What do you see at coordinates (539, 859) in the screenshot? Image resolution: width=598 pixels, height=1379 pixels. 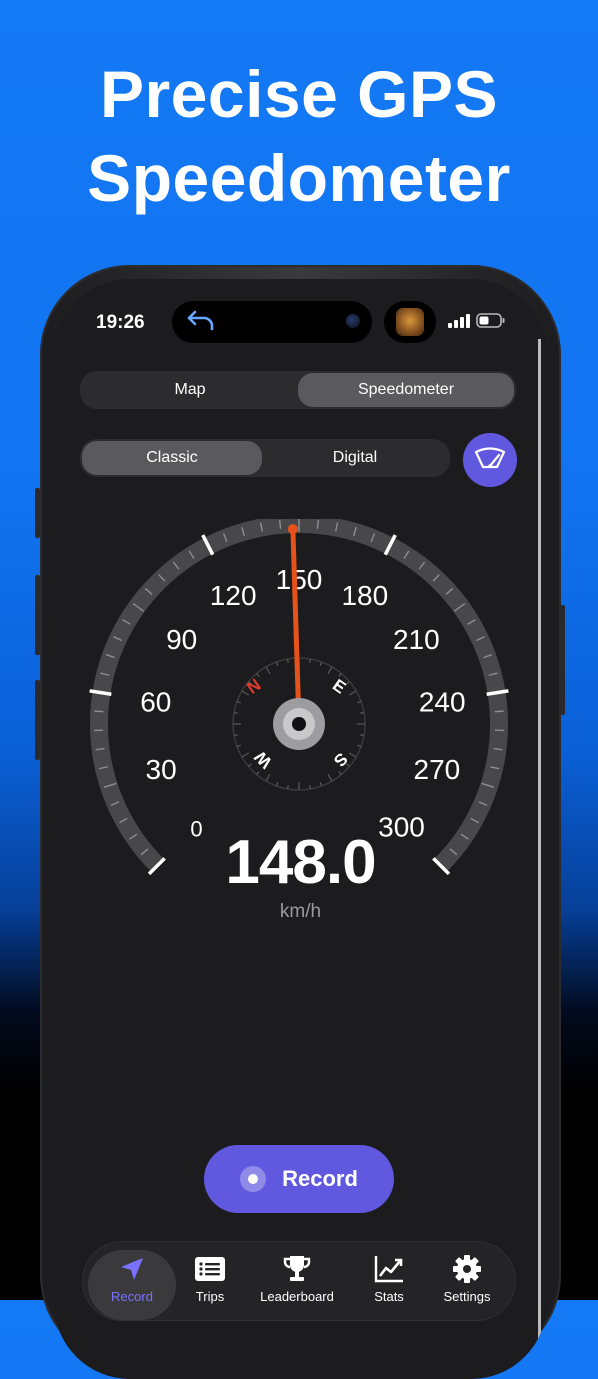 I see `screen-edge-highlight` at bounding box center [539, 859].